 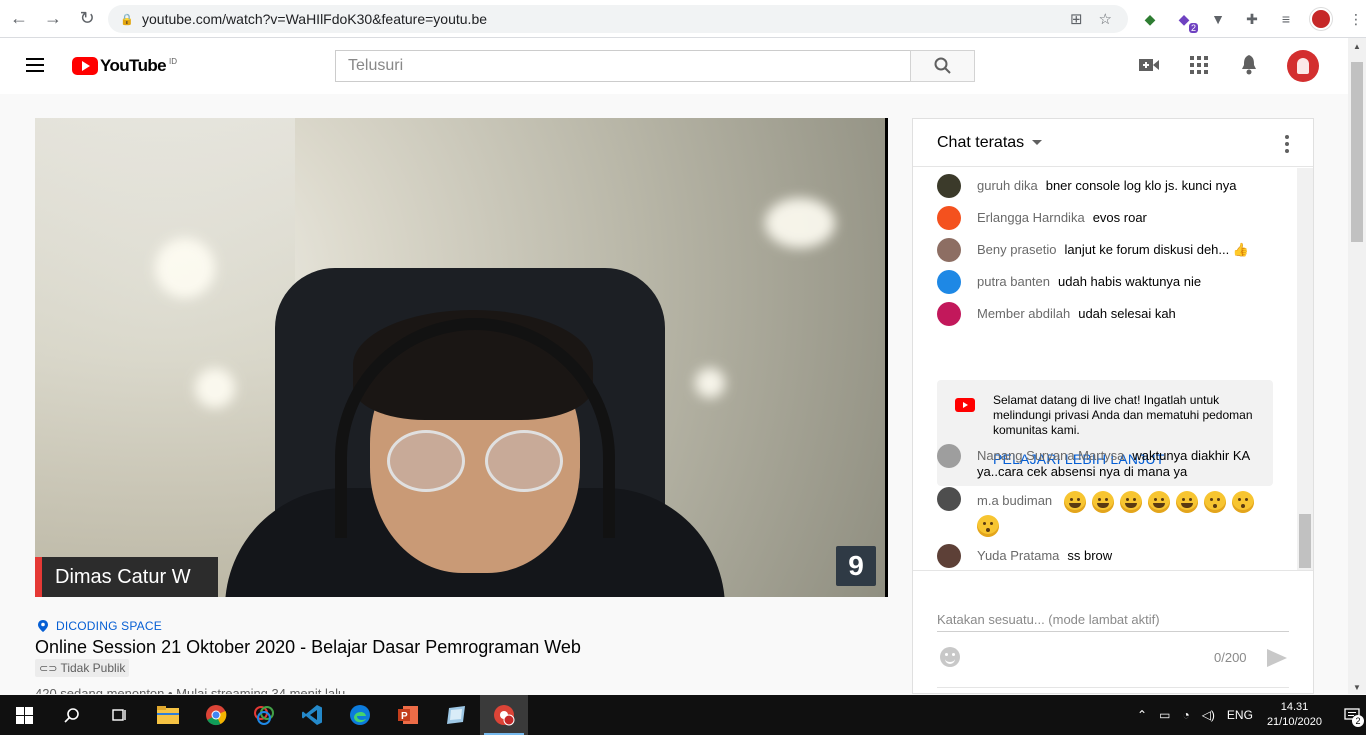 What do you see at coordinates (1358, 721) in the screenshot?
I see `notification-count: 2` at bounding box center [1358, 721].